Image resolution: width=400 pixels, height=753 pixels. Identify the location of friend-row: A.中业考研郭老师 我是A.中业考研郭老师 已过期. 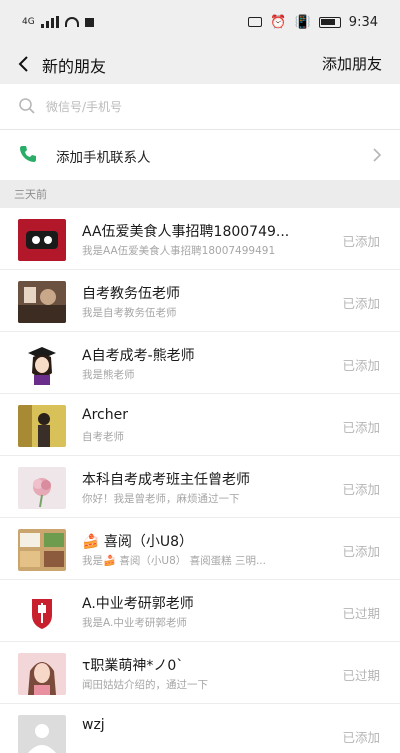
(200, 611).